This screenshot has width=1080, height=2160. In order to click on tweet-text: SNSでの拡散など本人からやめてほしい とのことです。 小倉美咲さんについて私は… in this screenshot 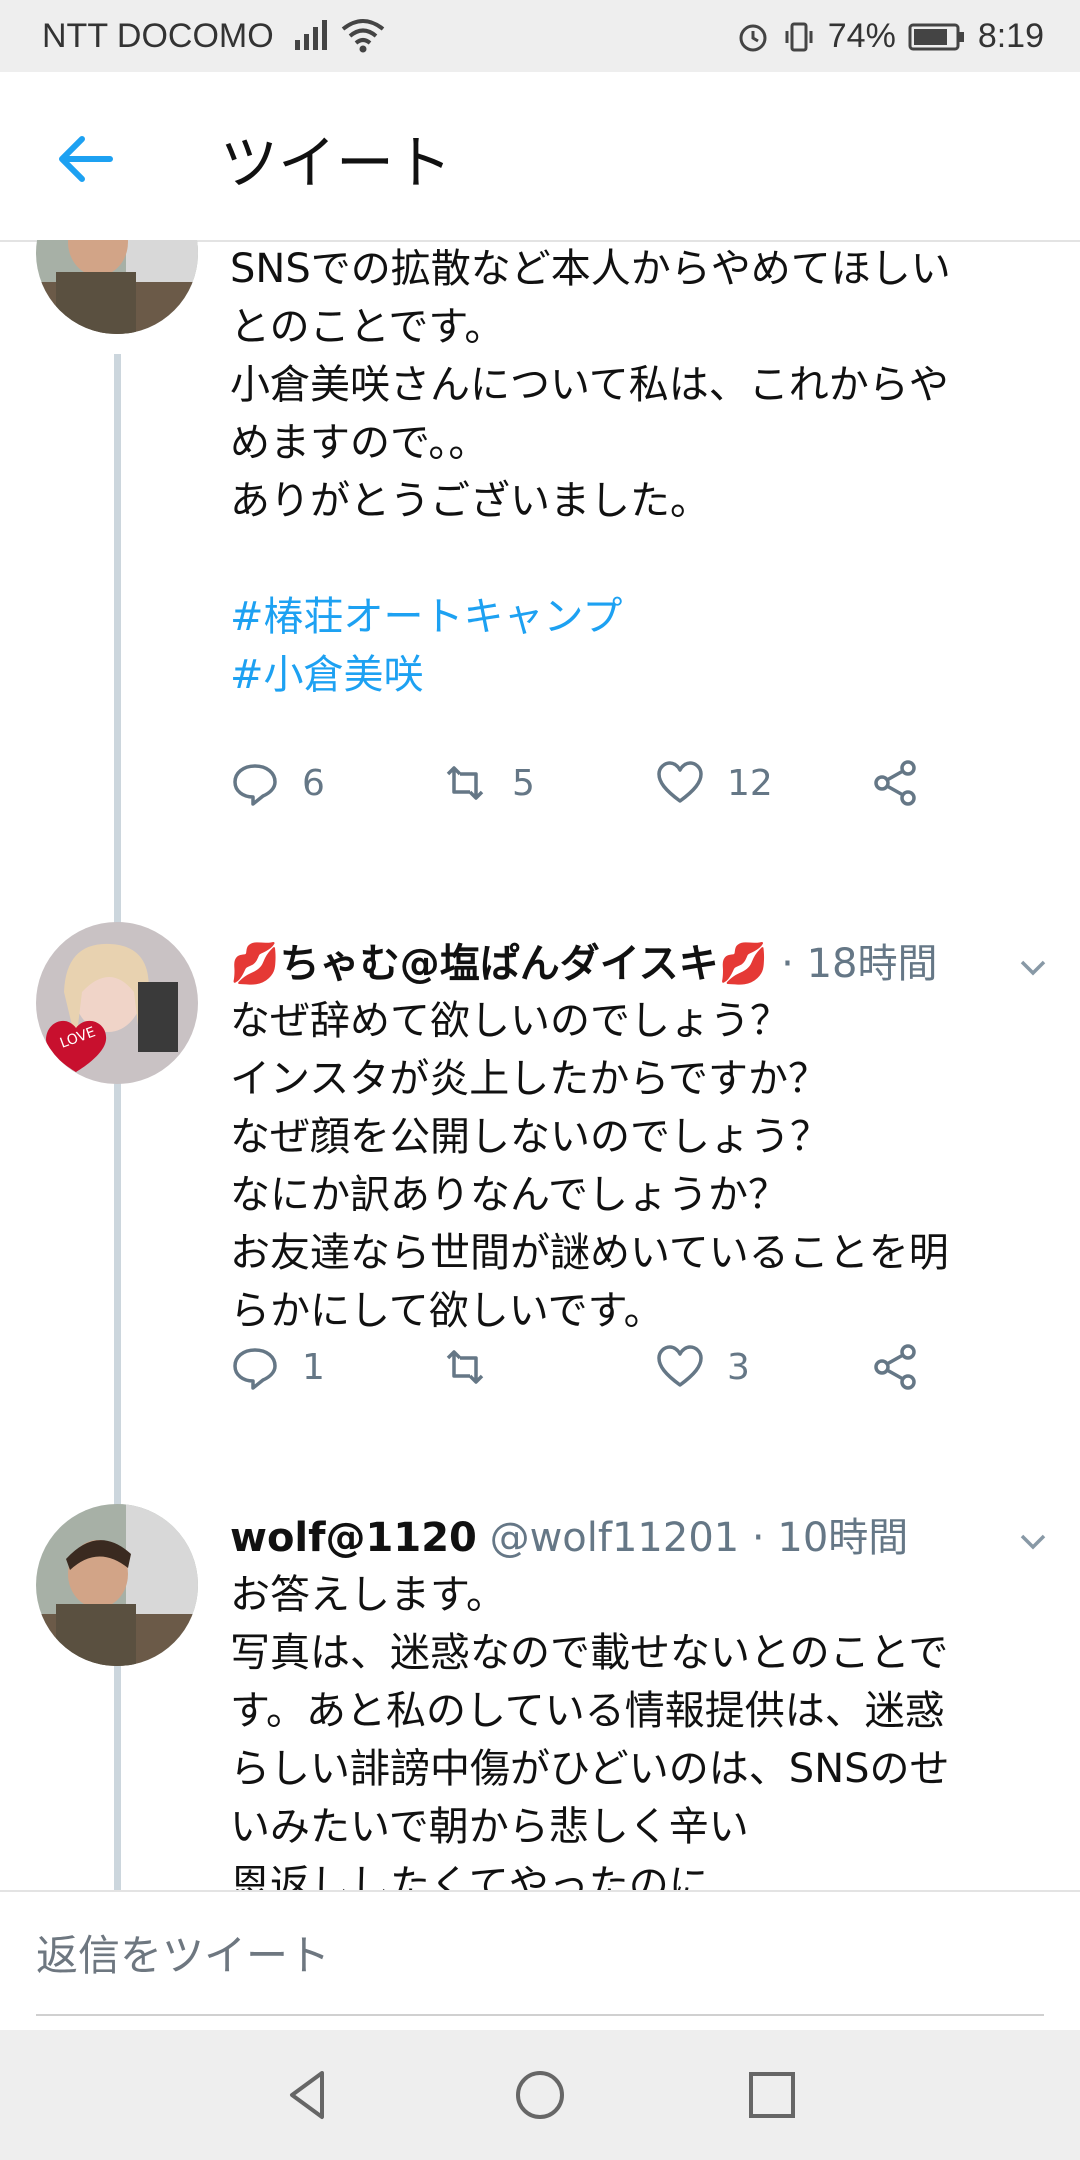, I will do `click(590, 385)`.